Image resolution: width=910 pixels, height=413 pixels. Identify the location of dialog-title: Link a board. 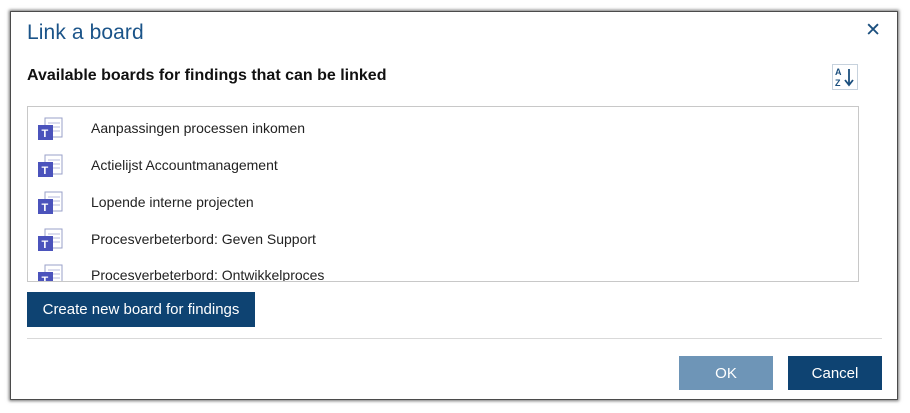
(85, 32).